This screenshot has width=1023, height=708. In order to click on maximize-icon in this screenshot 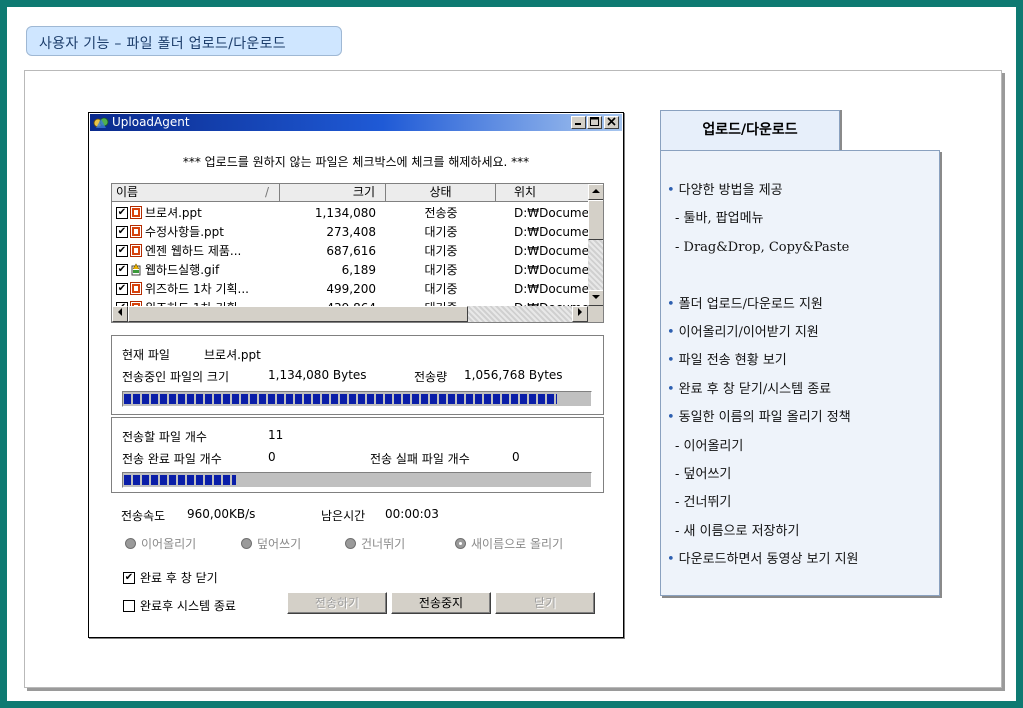, I will do `click(594, 121)`.